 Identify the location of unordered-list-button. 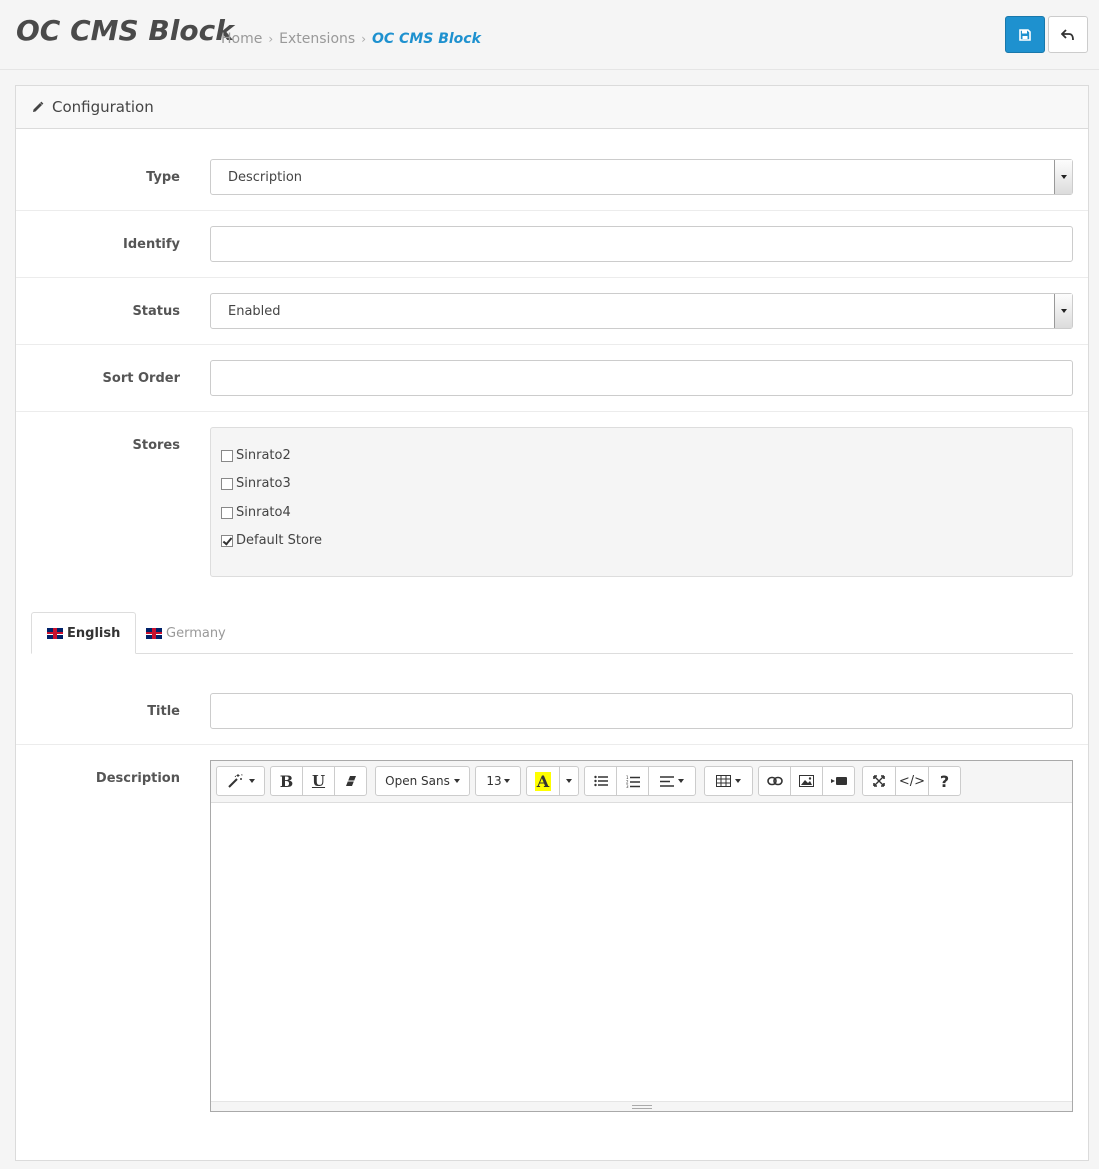
(600, 781).